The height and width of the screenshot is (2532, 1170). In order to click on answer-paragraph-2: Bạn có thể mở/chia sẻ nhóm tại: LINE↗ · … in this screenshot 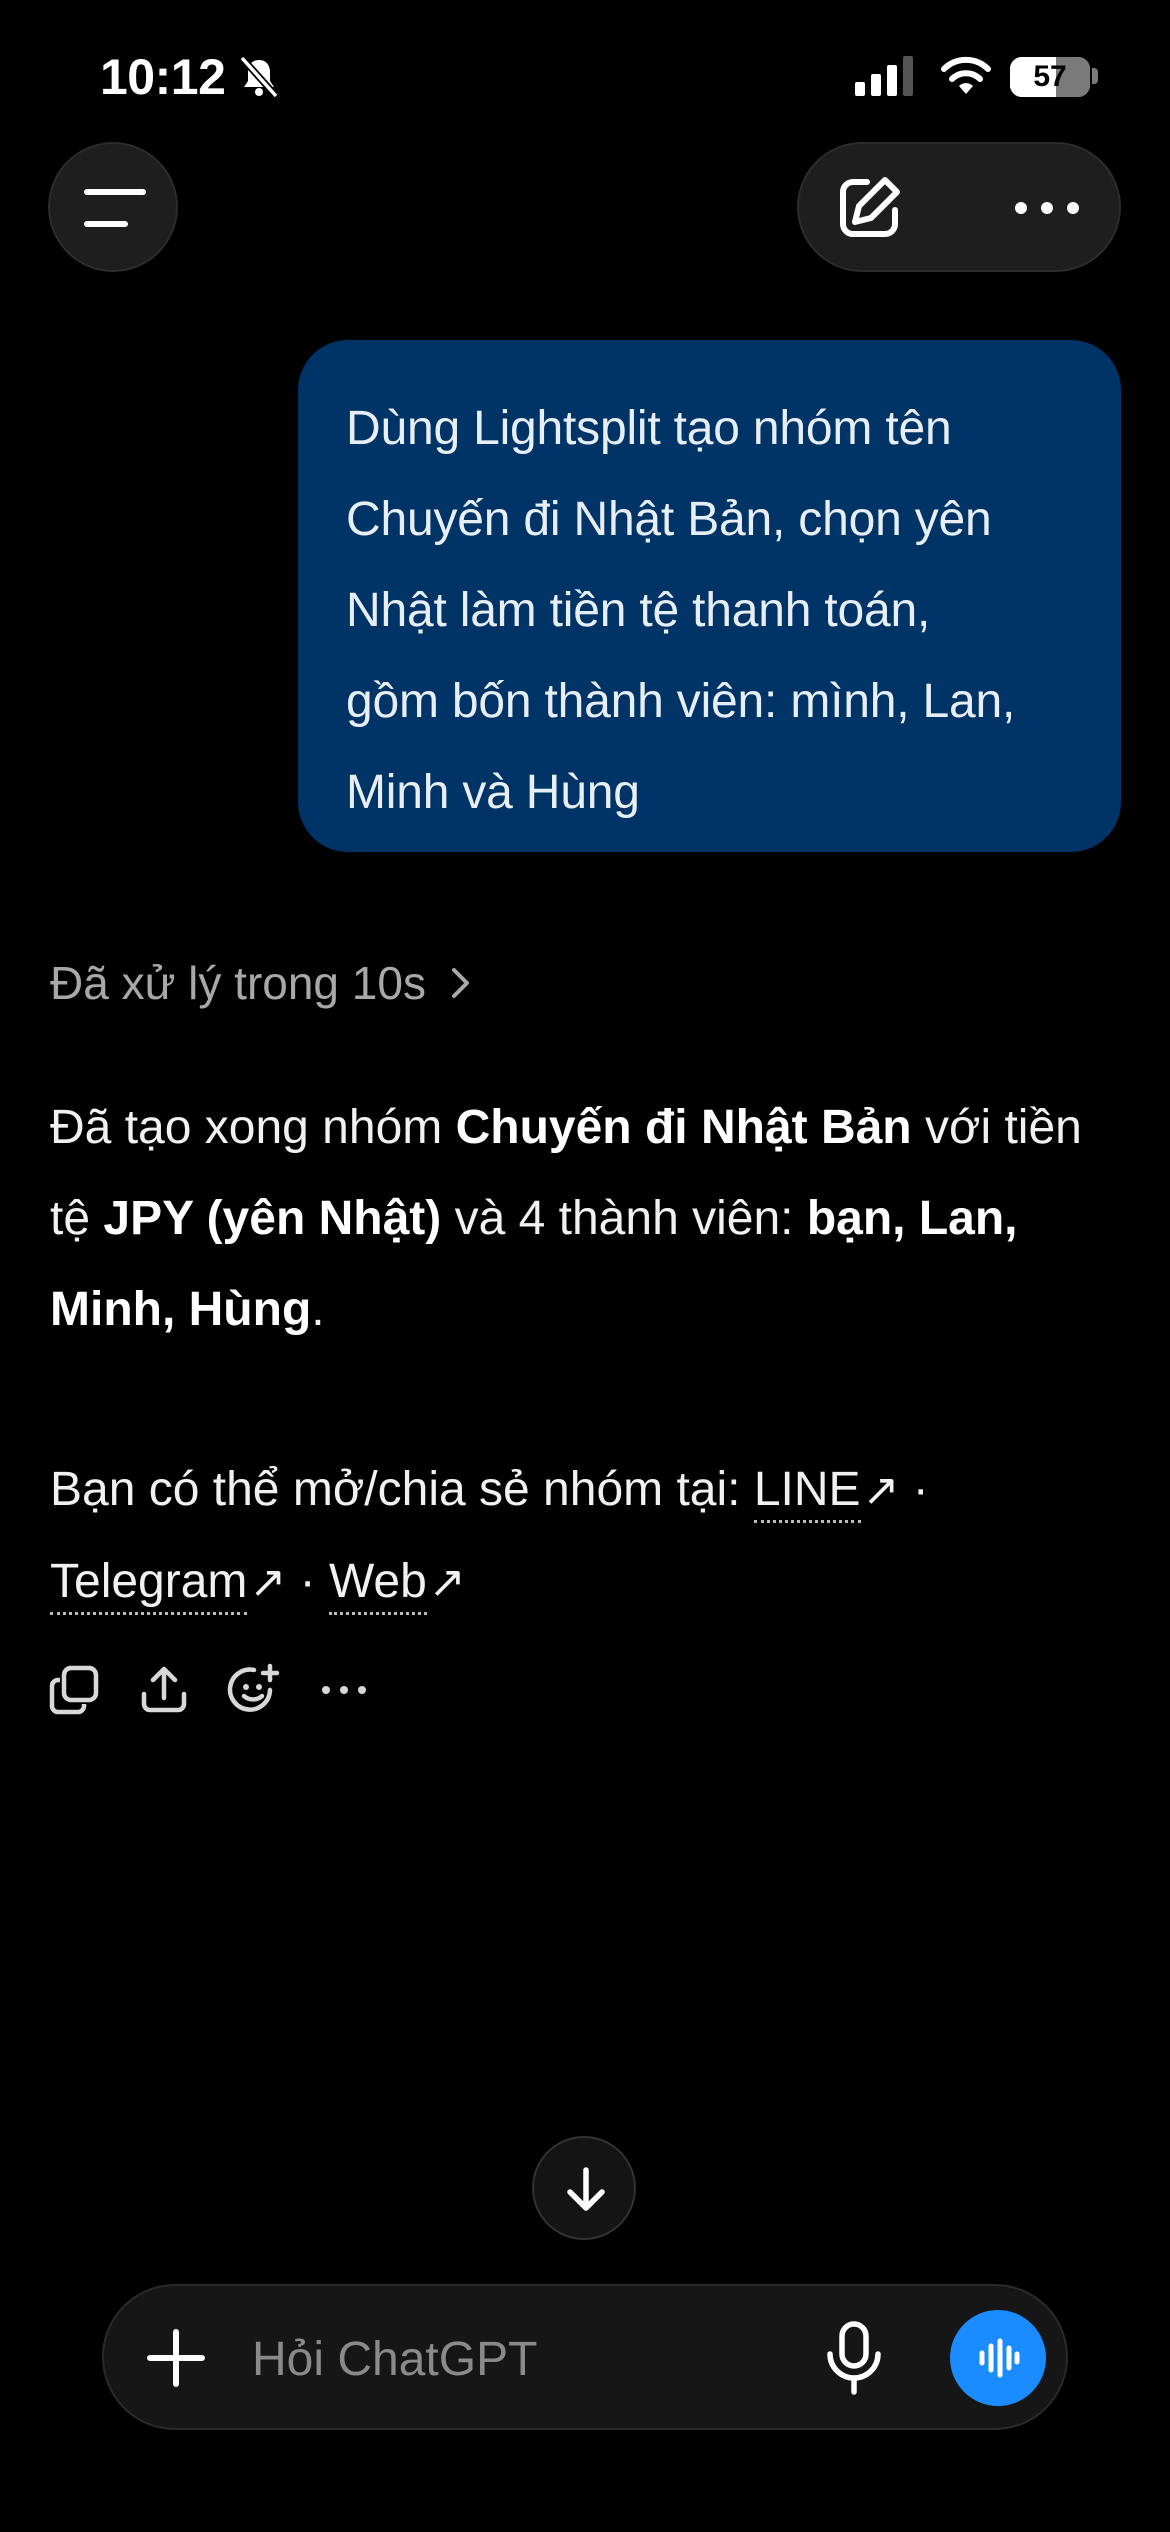, I will do `click(580, 1536)`.